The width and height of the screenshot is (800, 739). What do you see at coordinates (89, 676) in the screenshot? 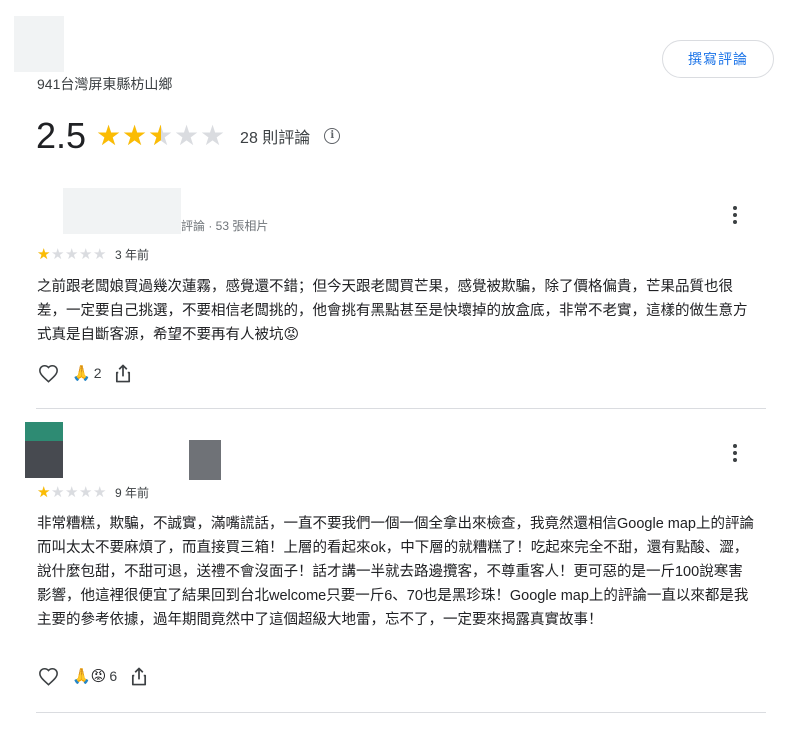
I see `reaction-emojis: 🙏😡` at bounding box center [89, 676].